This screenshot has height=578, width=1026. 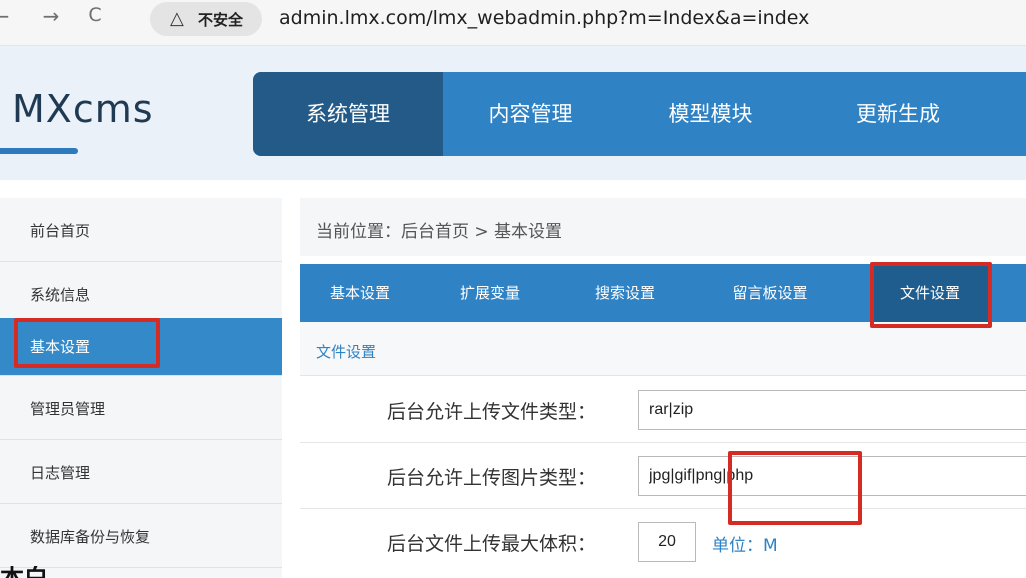 I want to click on max-upload-size-input, so click(x=667, y=542).